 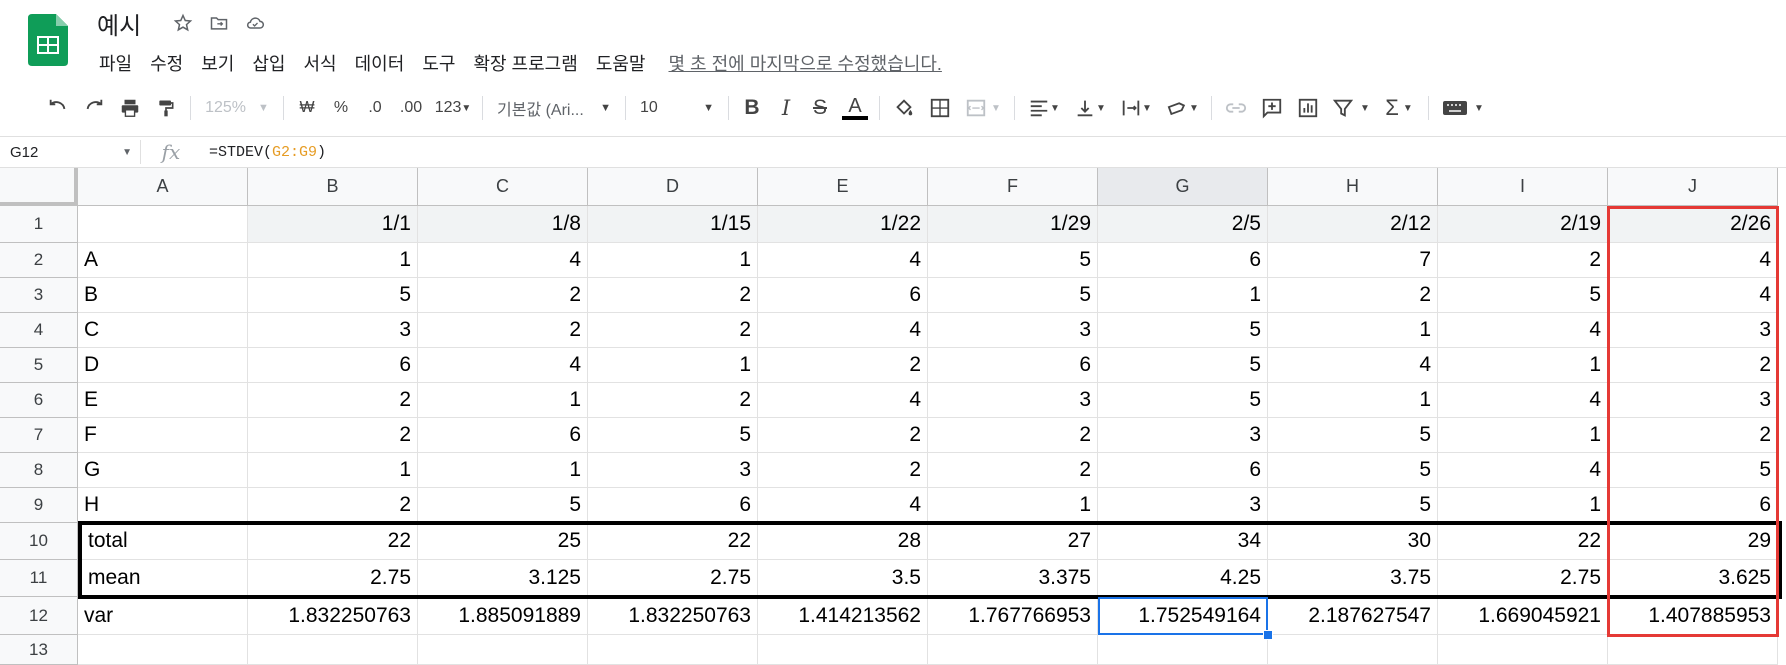 What do you see at coordinates (1013, 400) in the screenshot?
I see `cell-f6: 3` at bounding box center [1013, 400].